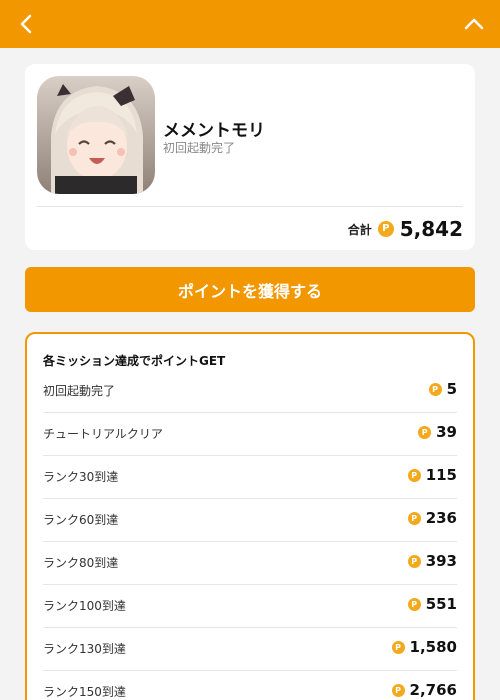 This screenshot has height=700, width=500. What do you see at coordinates (81, 477) in the screenshot?
I see `mission-name: ランク30到達` at bounding box center [81, 477].